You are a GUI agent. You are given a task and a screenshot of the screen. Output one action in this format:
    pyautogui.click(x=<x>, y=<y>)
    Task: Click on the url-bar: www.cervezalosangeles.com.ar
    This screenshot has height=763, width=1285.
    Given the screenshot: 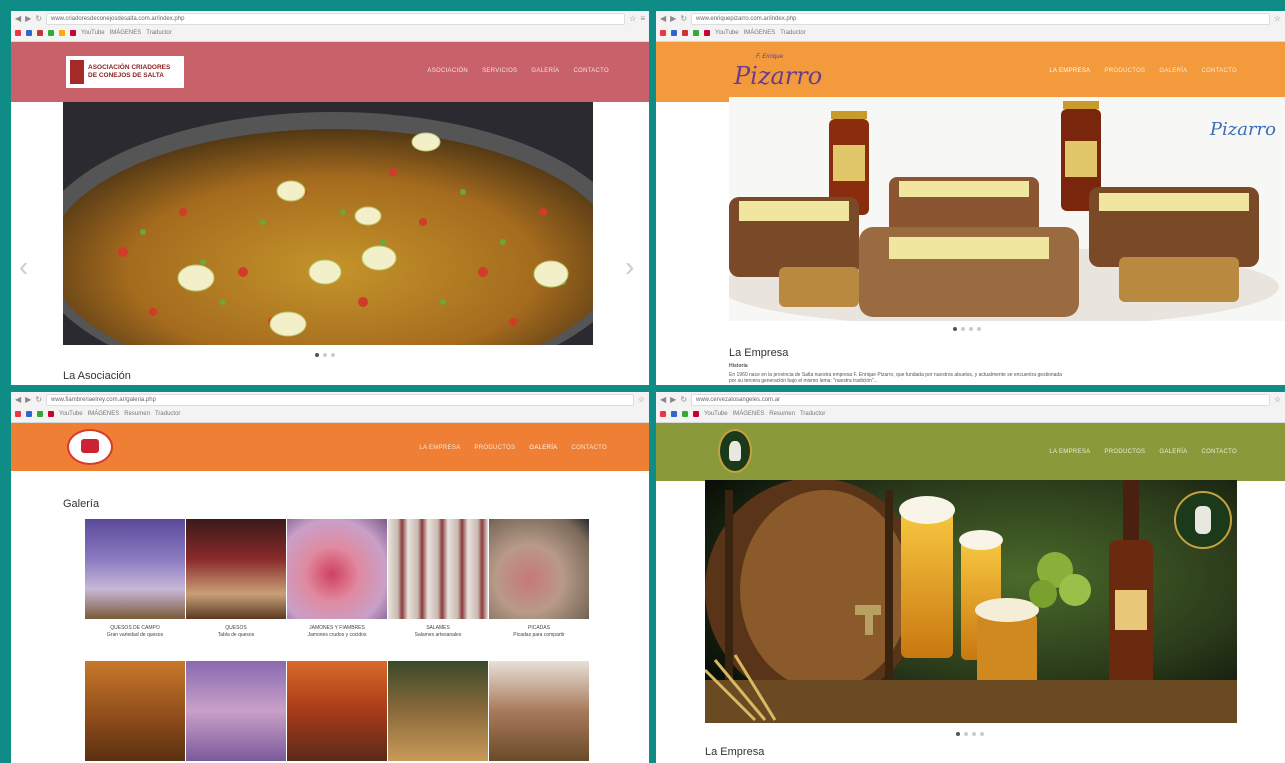 What is the action you would take?
    pyautogui.click(x=980, y=399)
    